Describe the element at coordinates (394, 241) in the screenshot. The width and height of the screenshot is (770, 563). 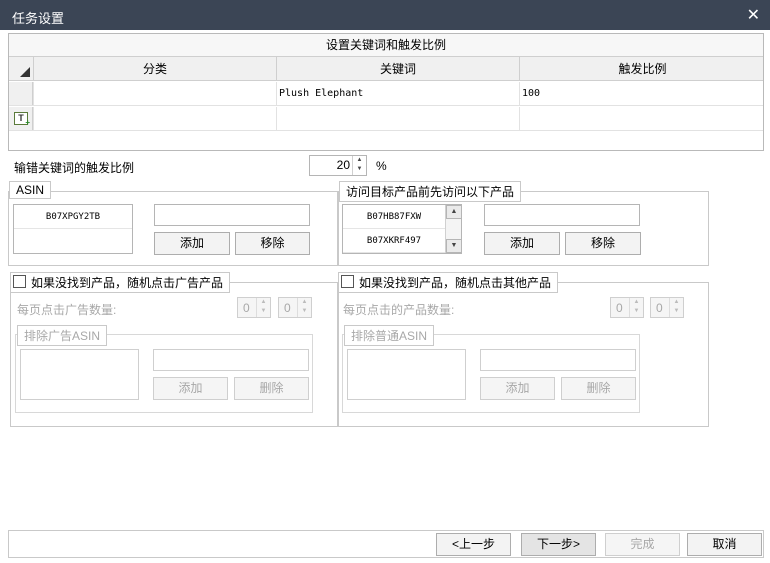
I see `list-item: B07XKRF497` at that location.